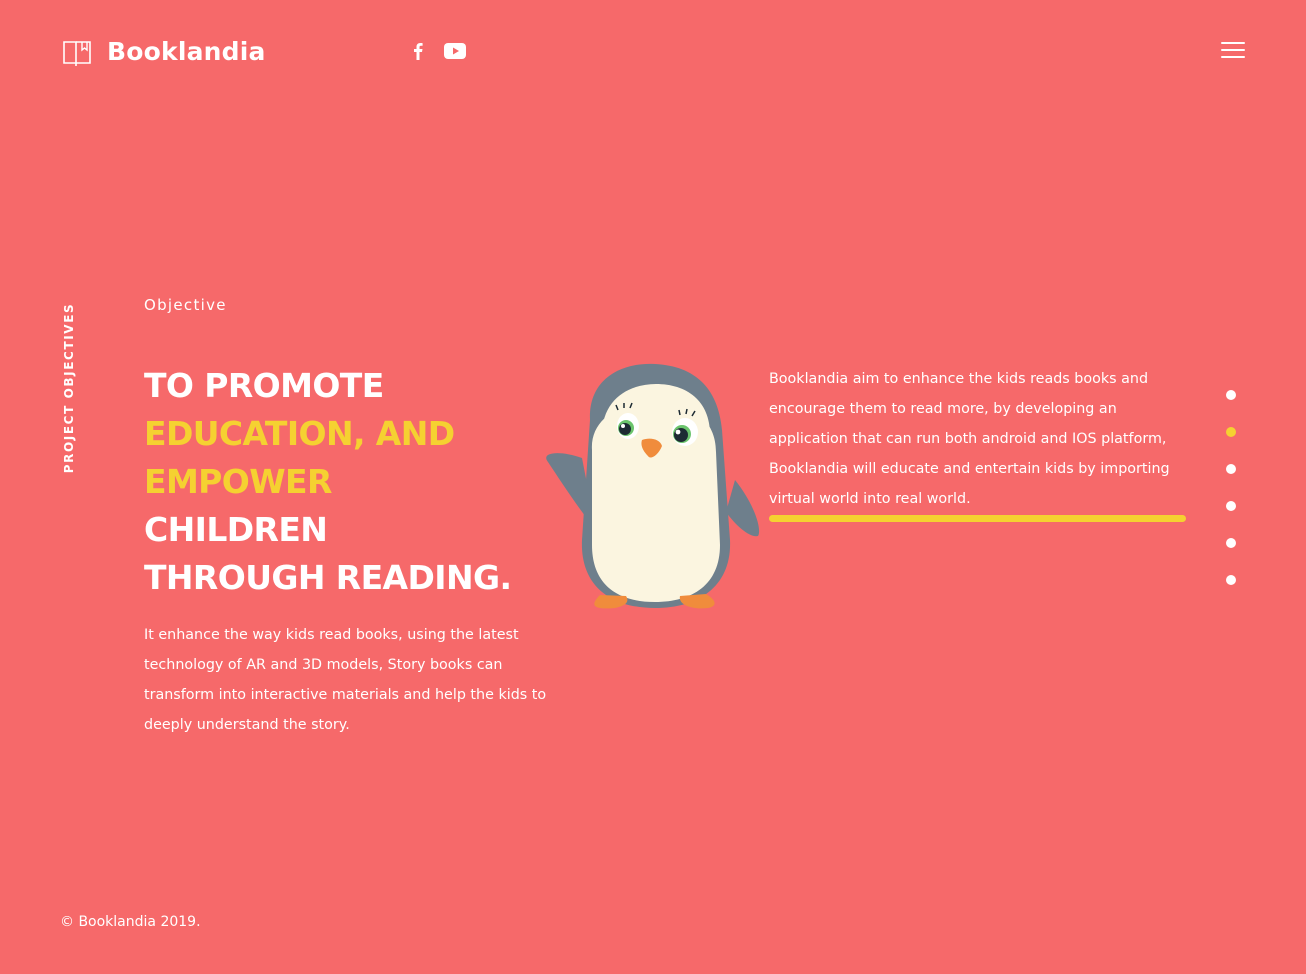  Describe the element at coordinates (299, 433) in the screenshot. I see `headline-highlight-1: EDUCATION, AND` at that location.